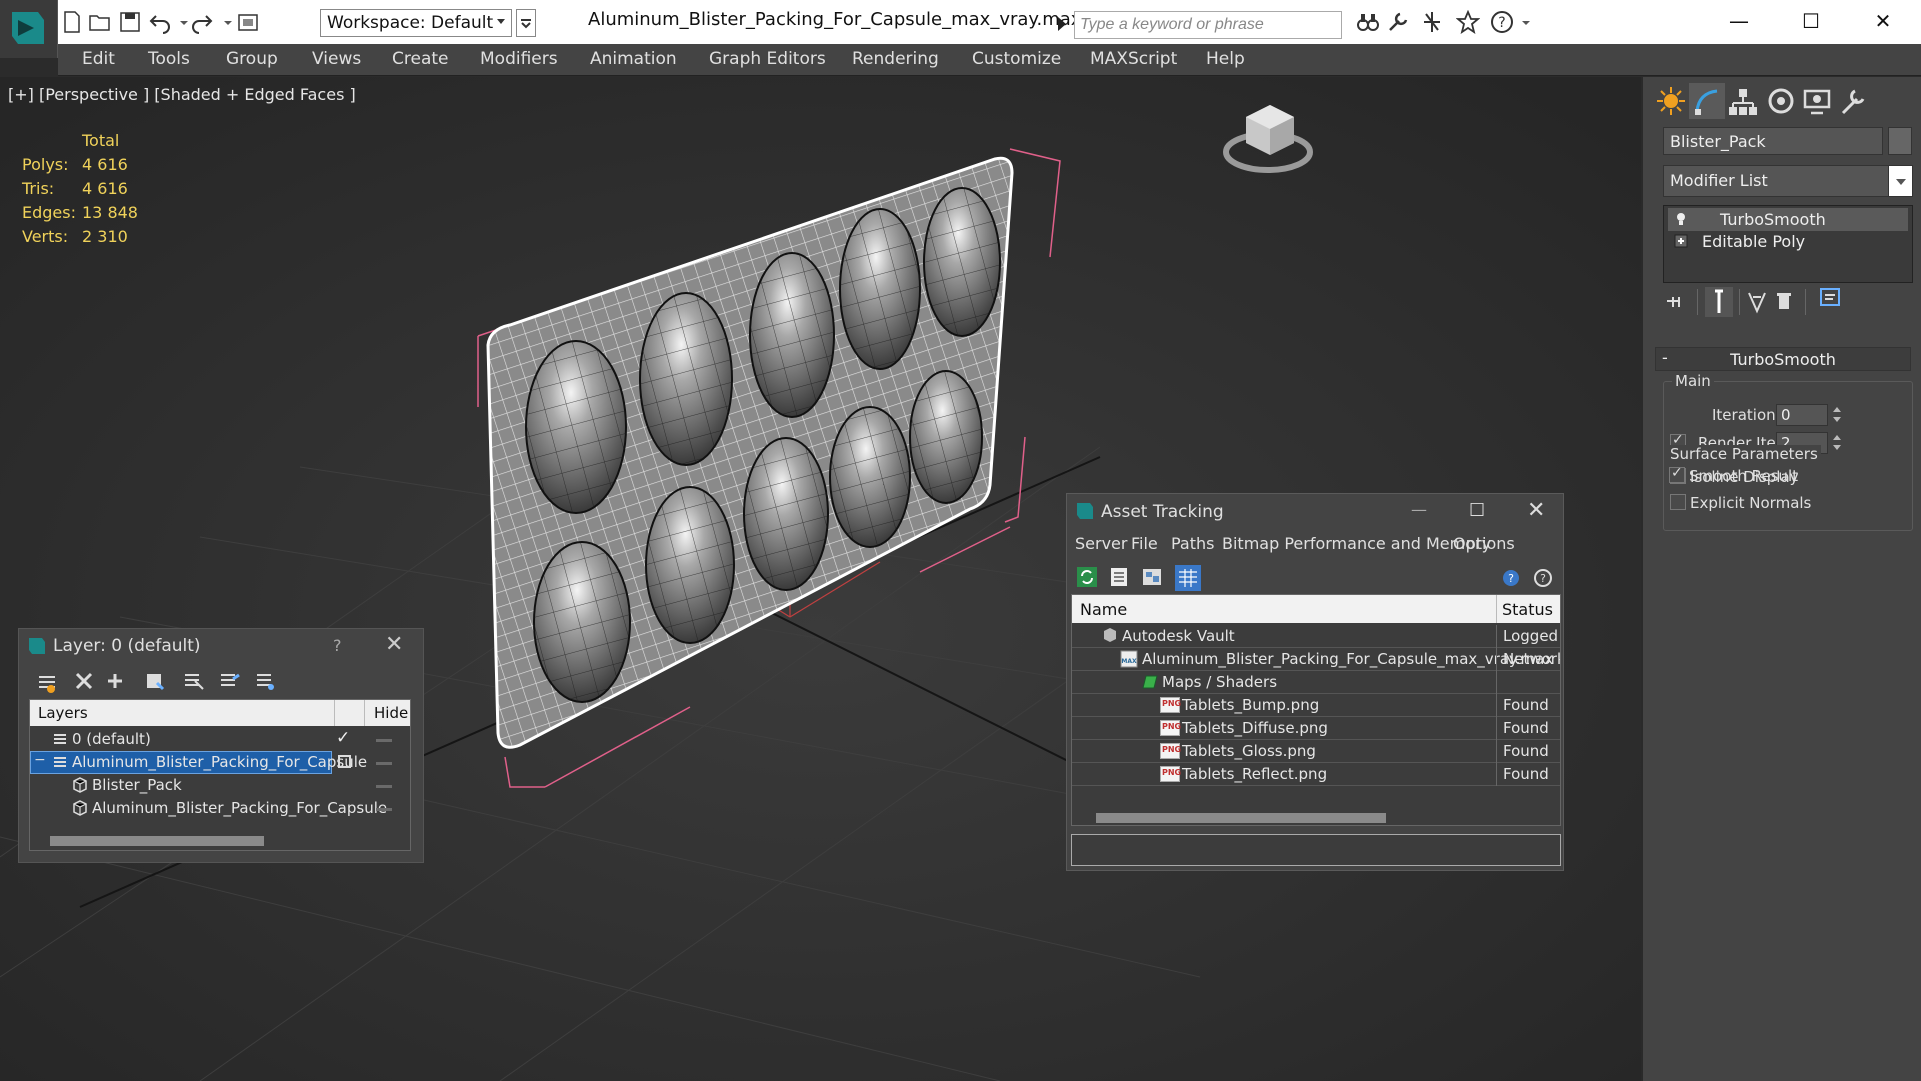 The image size is (1921, 1081). What do you see at coordinates (1316, 751) in the screenshot?
I see `asset-row-png: Tablets_Gloss.png Found` at bounding box center [1316, 751].